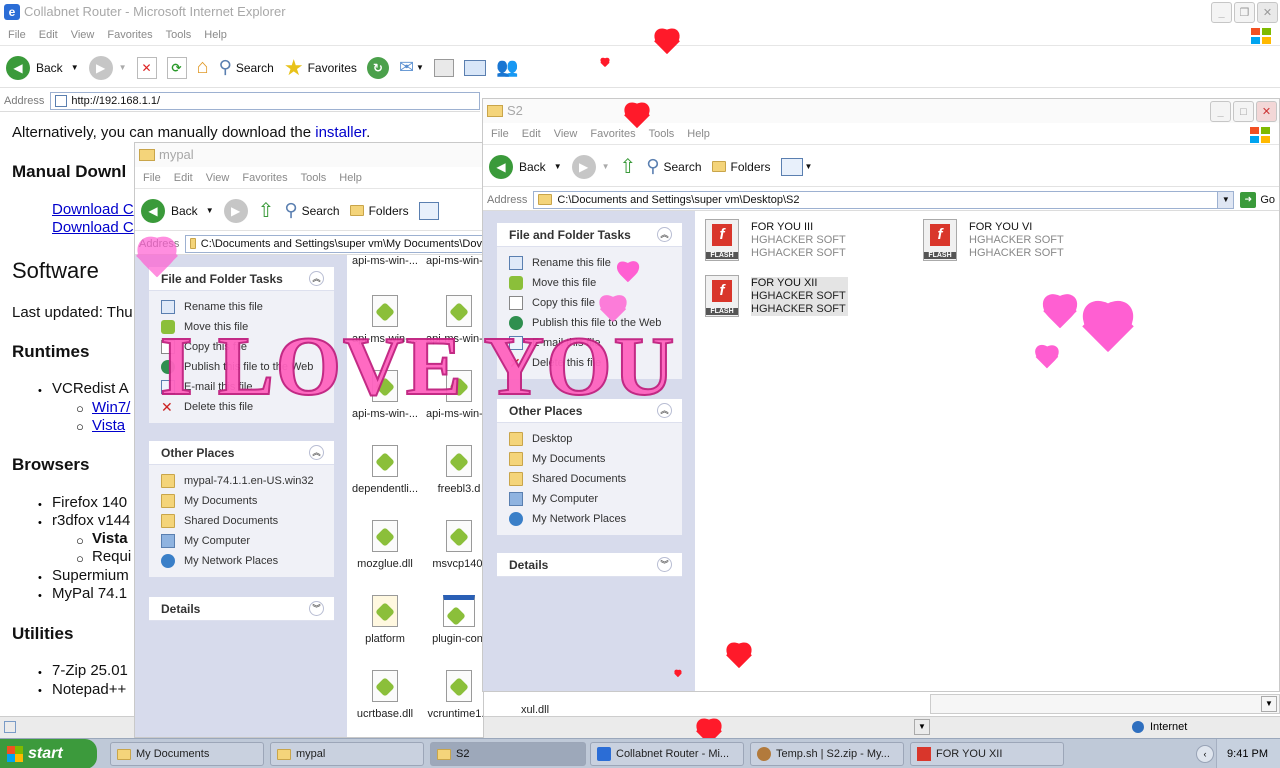 The image size is (1280, 768). What do you see at coordinates (111, 407) in the screenshot?
I see `win7-link: Win7/` at bounding box center [111, 407].